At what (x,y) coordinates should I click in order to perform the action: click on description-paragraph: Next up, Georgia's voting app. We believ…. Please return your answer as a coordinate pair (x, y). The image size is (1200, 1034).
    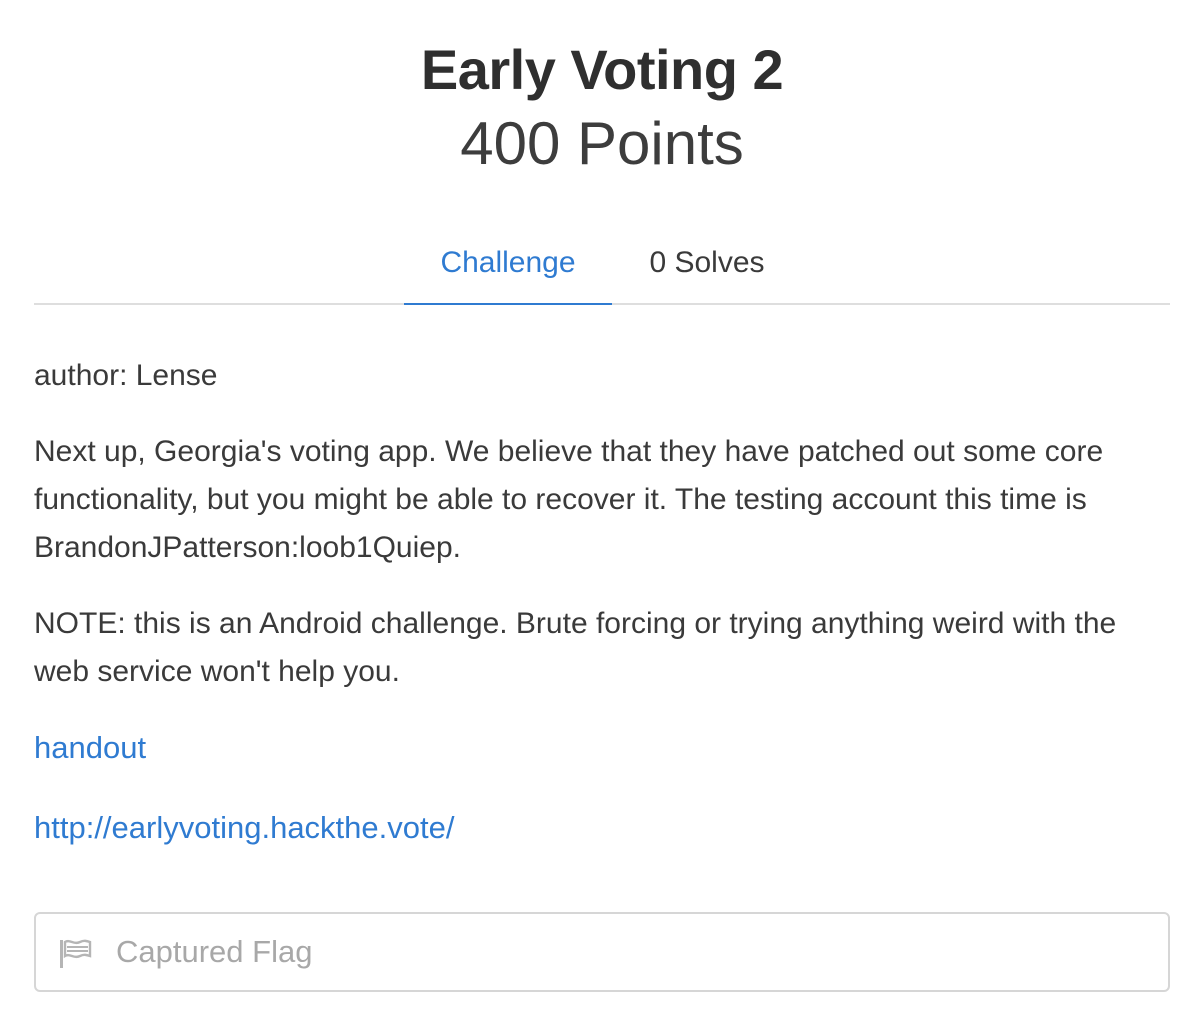
    Looking at the image, I should click on (569, 499).